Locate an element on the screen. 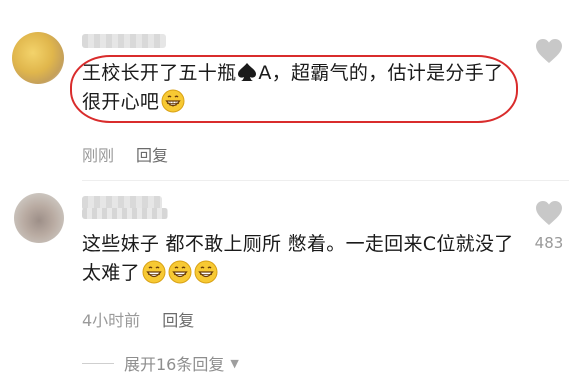 The width and height of the screenshot is (569, 378). comment-meta: 4小时前 回复 is located at coordinates (138, 319).